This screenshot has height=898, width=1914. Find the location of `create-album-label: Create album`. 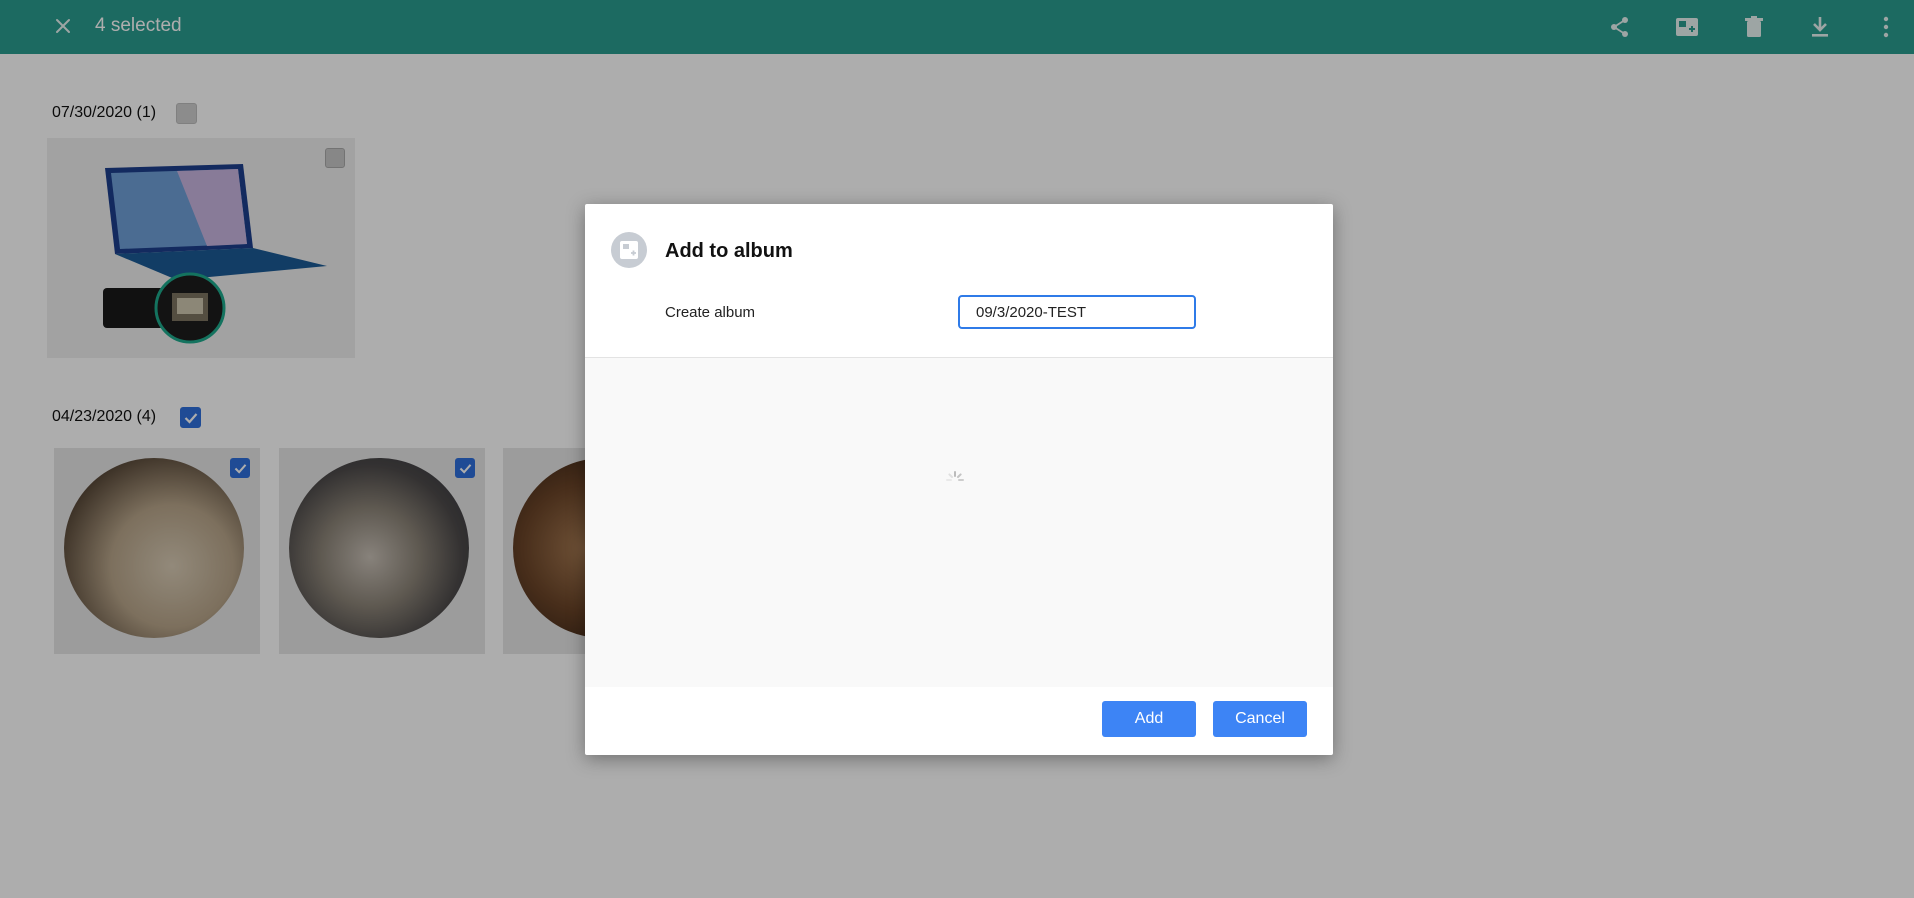

create-album-label: Create album is located at coordinates (710, 312).